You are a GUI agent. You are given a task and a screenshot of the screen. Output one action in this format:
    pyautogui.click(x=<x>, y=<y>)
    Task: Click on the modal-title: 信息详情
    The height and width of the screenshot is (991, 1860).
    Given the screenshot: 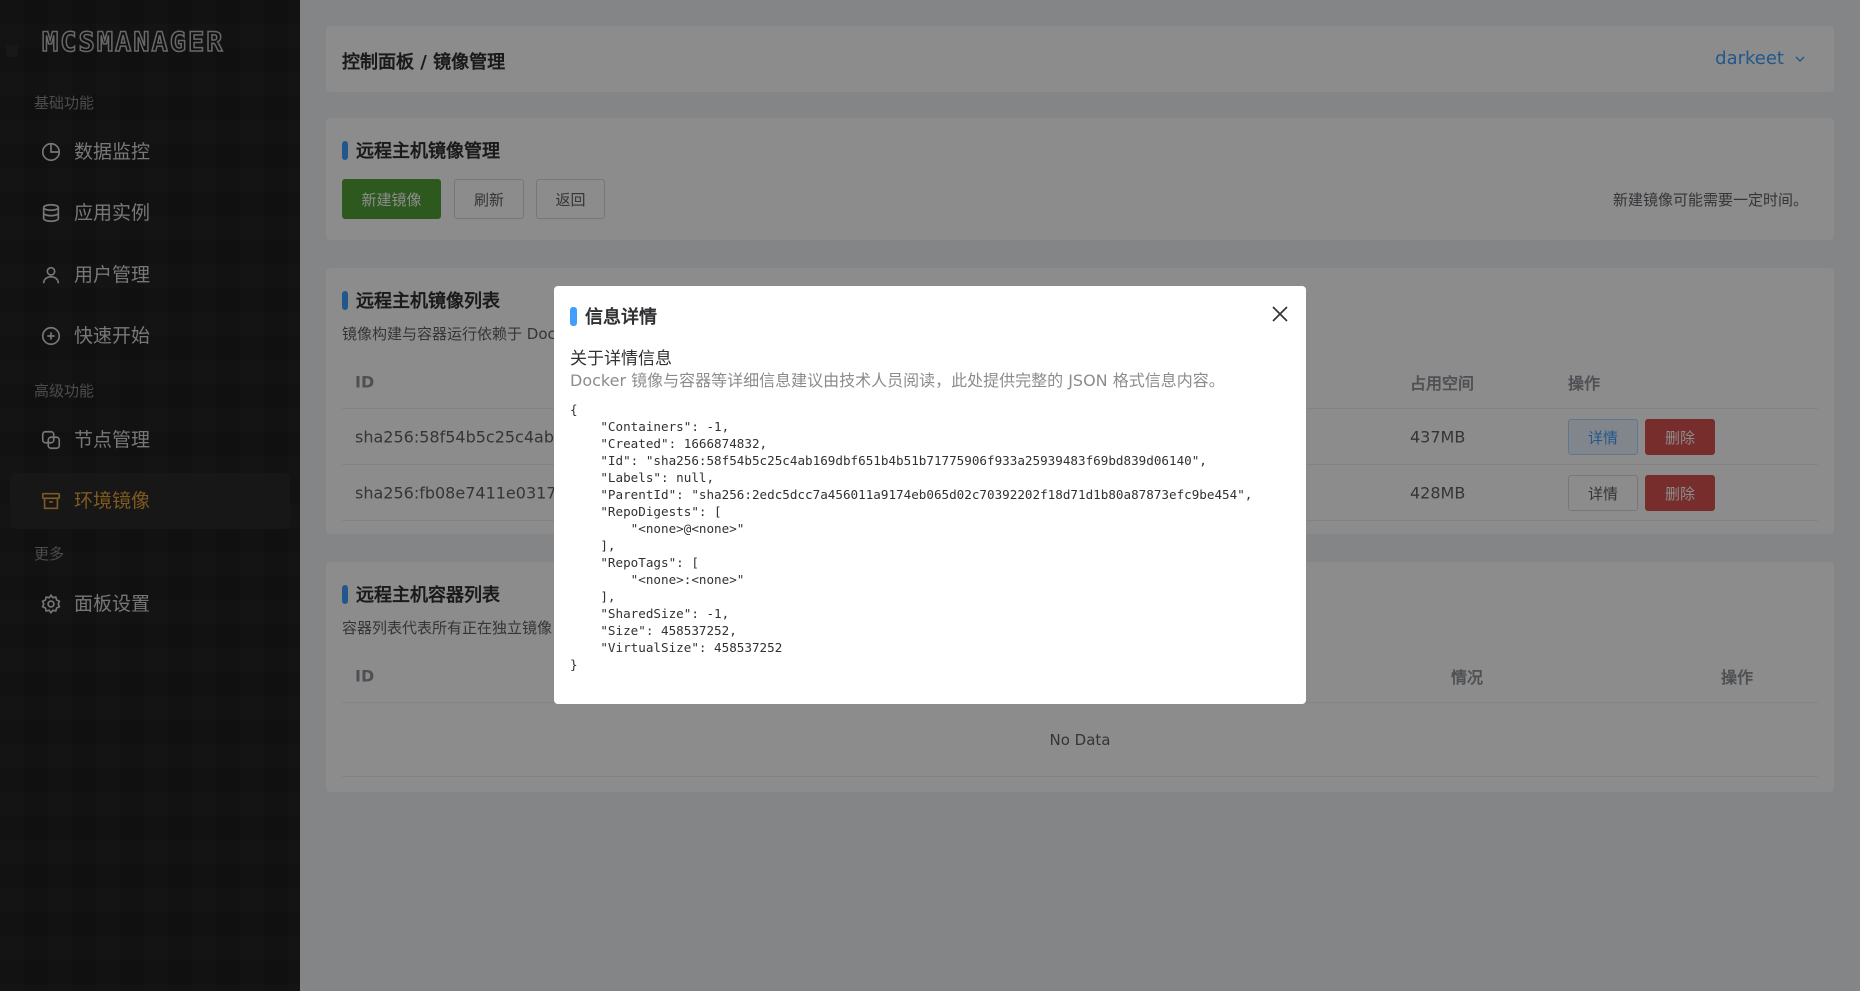 What is the action you would take?
    pyautogui.click(x=613, y=316)
    